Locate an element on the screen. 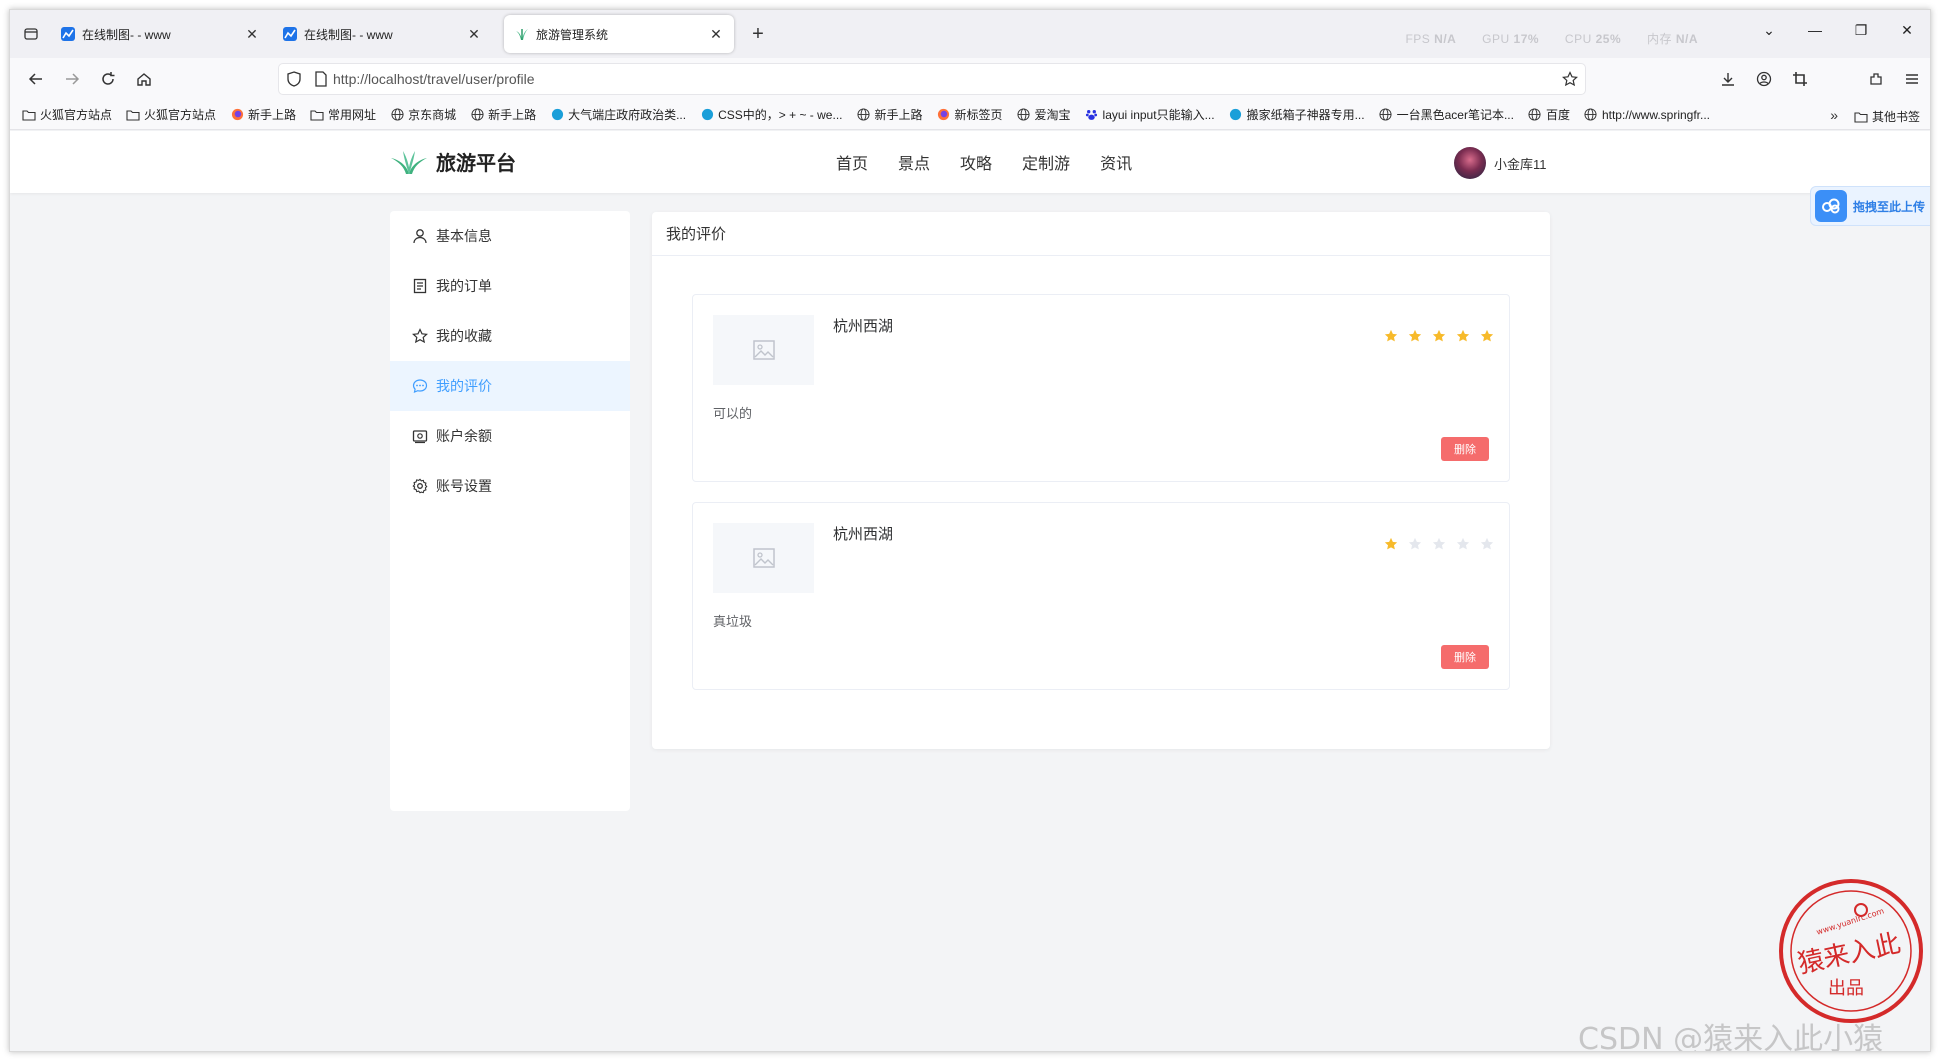 This screenshot has width=1941, height=1061. sidebar-item-reviews: 我的评价 is located at coordinates (510, 386).